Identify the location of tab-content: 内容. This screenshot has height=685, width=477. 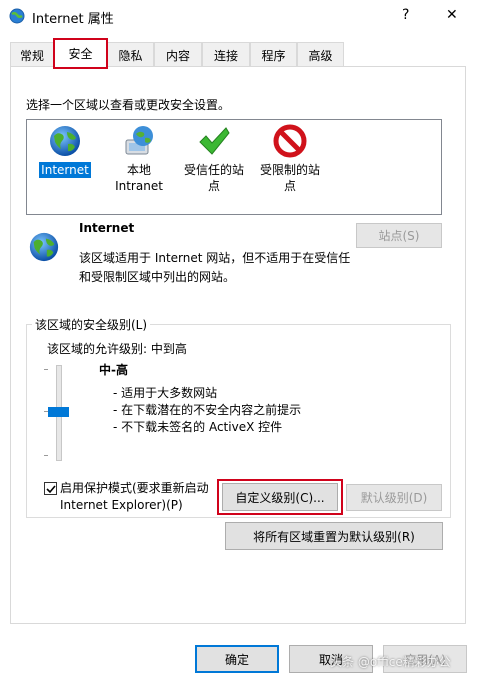
(178, 54).